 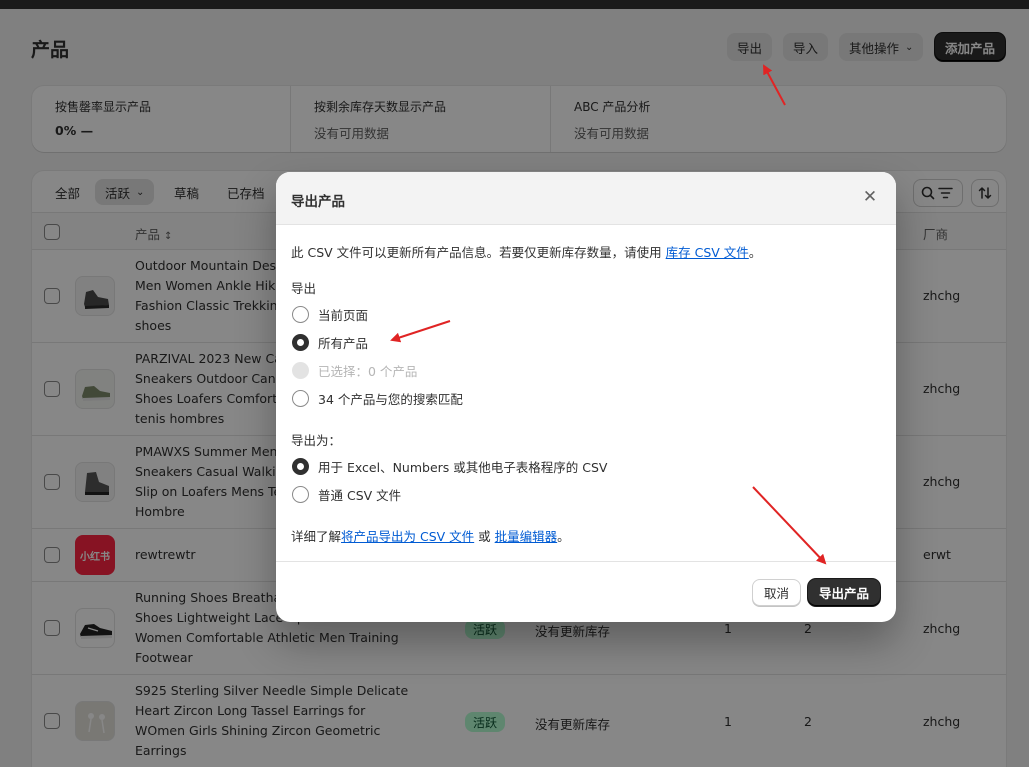 What do you see at coordinates (707, 252) in the screenshot?
I see `inventory-csv-link: 库存 CSV 文件` at bounding box center [707, 252].